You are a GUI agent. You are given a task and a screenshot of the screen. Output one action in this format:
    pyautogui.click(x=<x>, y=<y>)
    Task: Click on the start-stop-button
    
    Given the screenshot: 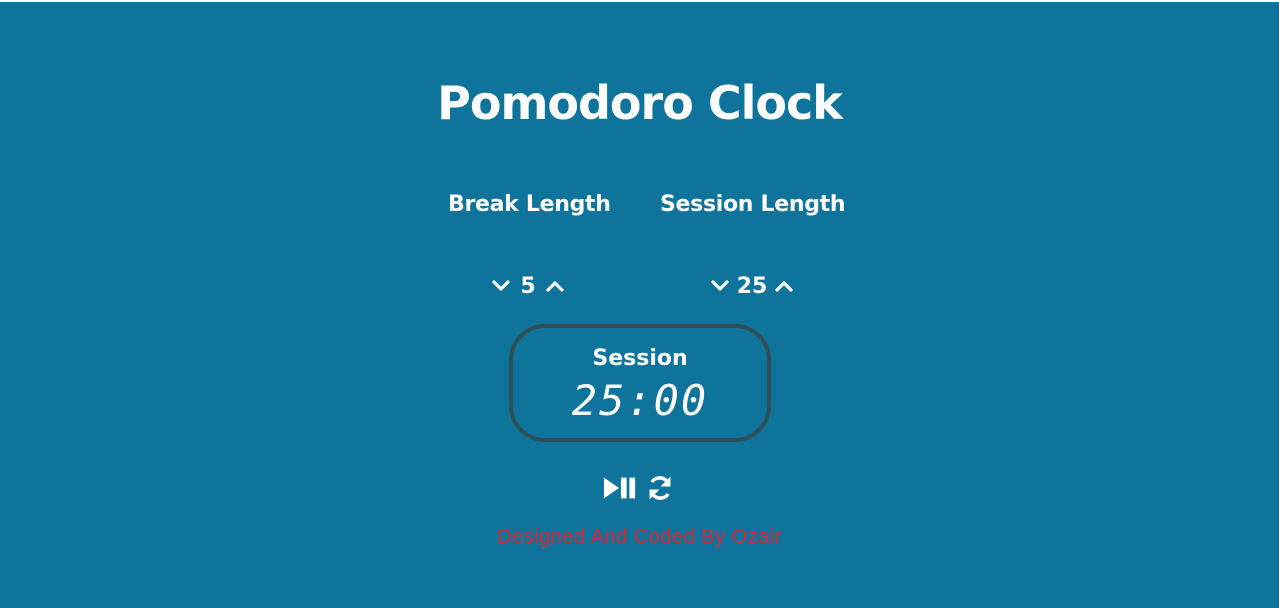 What is the action you would take?
    pyautogui.click(x=620, y=488)
    